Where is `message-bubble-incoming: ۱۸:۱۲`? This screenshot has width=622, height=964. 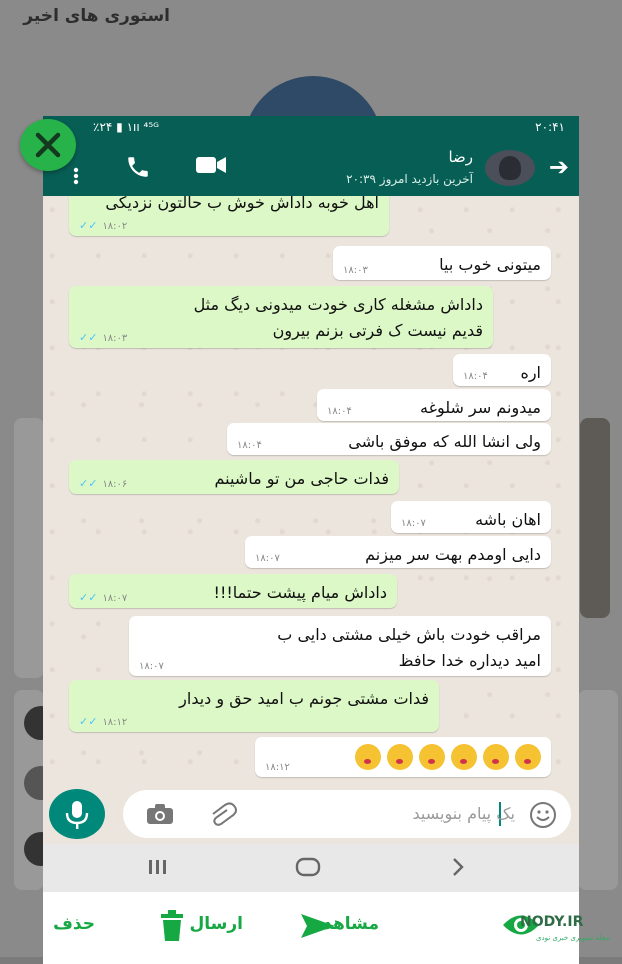 message-bubble-incoming: ۱۸:۱۲ is located at coordinates (403, 757).